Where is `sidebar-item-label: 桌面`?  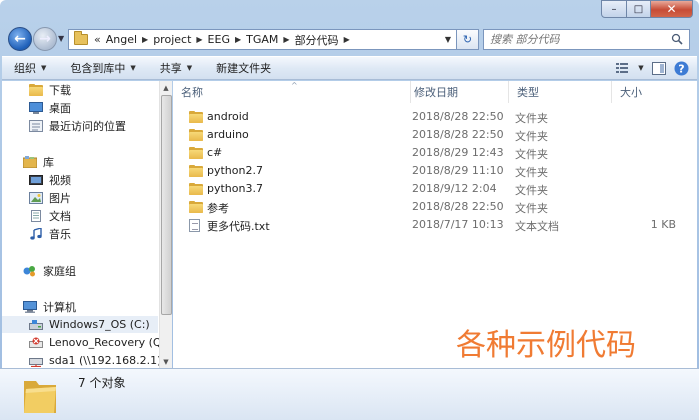 sidebar-item-label: 桌面 is located at coordinates (60, 108).